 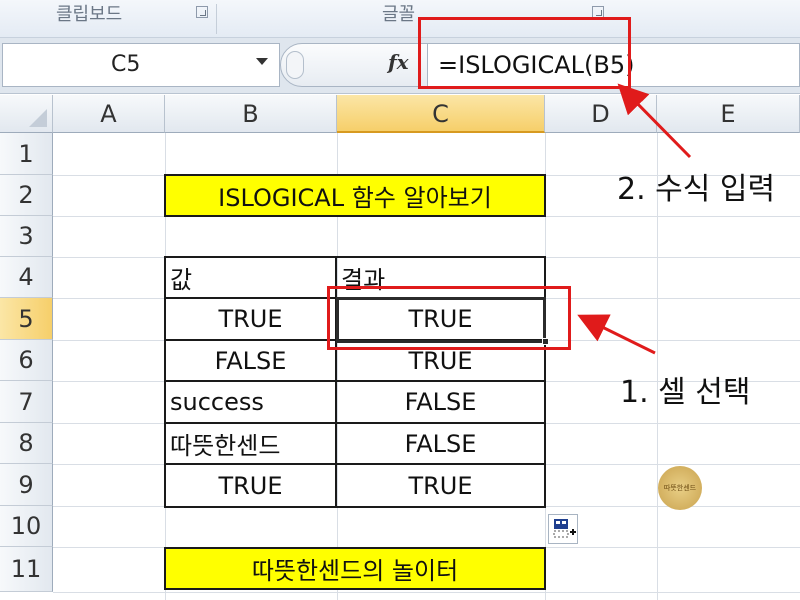 I want to click on arrow-to-formula, so click(x=654, y=121).